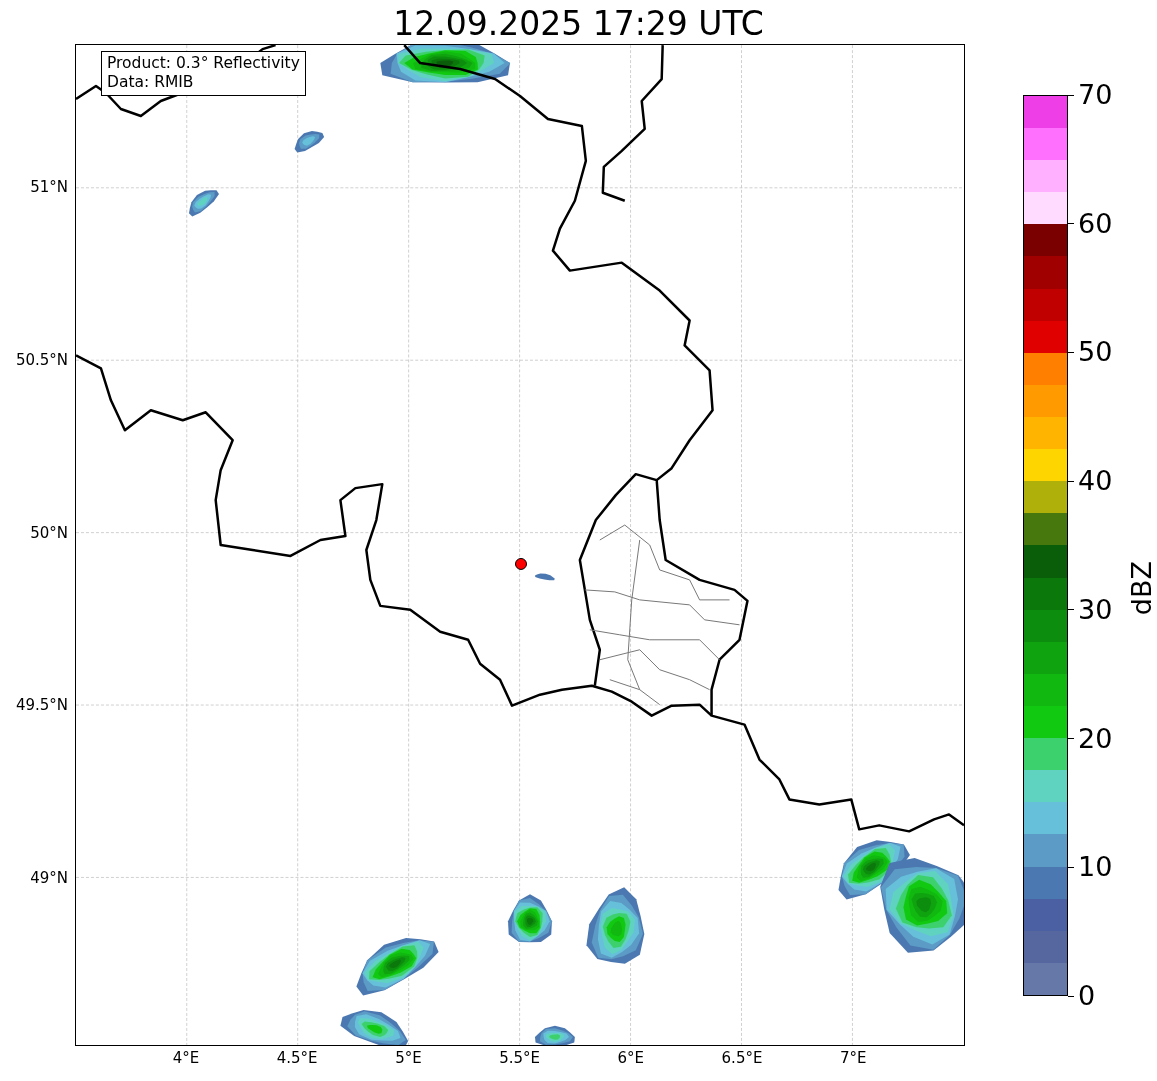  Describe the element at coordinates (41, 359) in the screenshot. I see `latitude-label: 50.5°N` at that location.